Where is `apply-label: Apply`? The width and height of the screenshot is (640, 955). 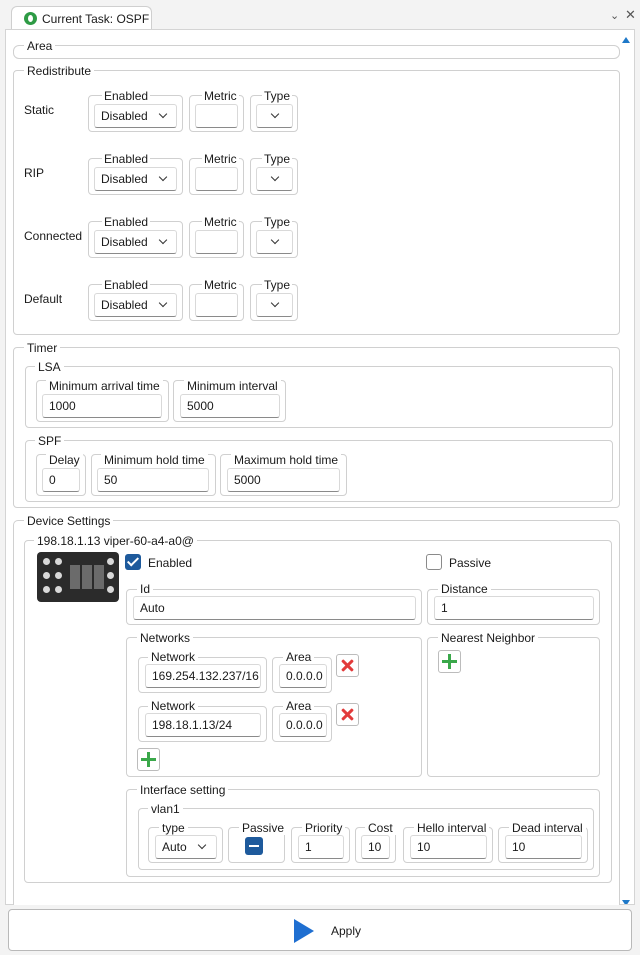 apply-label: Apply is located at coordinates (346, 931).